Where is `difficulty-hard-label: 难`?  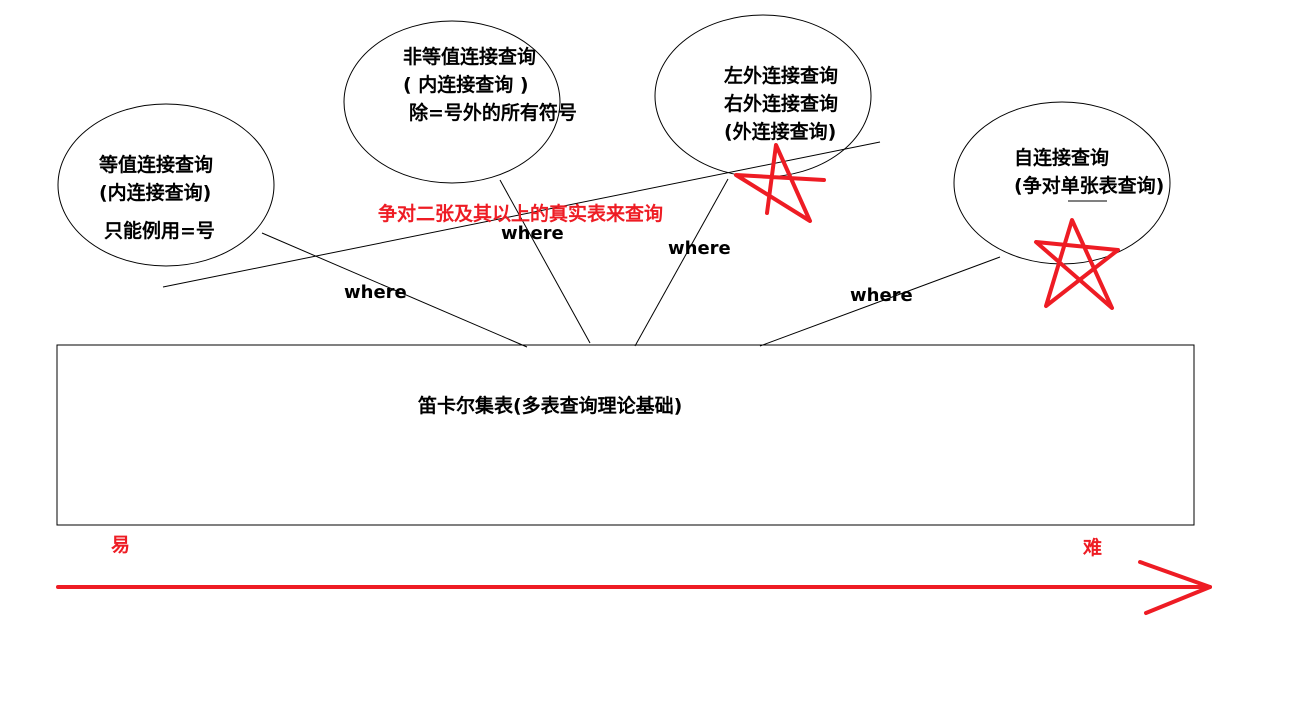
difficulty-hard-label: 难 is located at coordinates (1093, 548).